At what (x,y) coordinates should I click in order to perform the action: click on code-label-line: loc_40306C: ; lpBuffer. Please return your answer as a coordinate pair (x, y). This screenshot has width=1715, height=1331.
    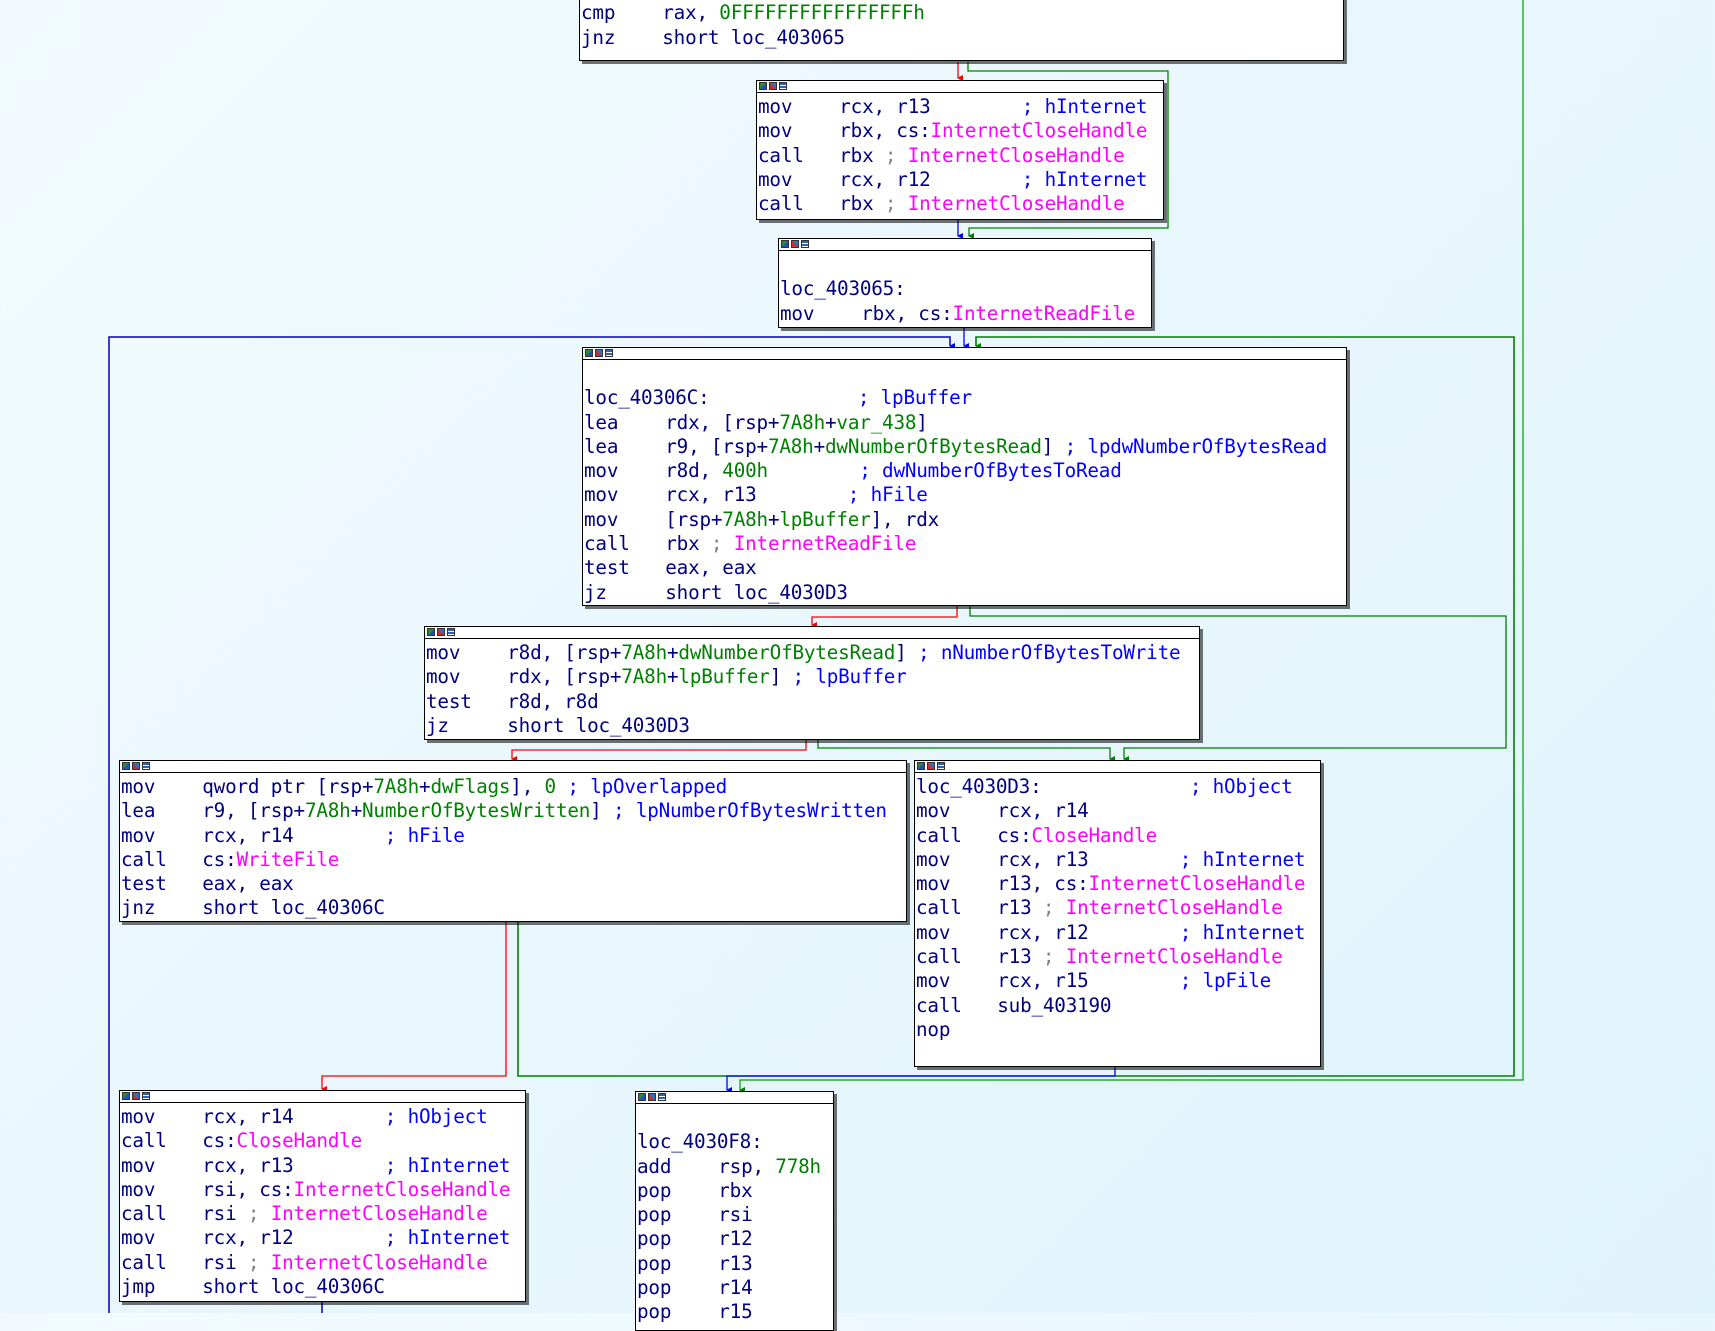
    Looking at the image, I should click on (965, 398).